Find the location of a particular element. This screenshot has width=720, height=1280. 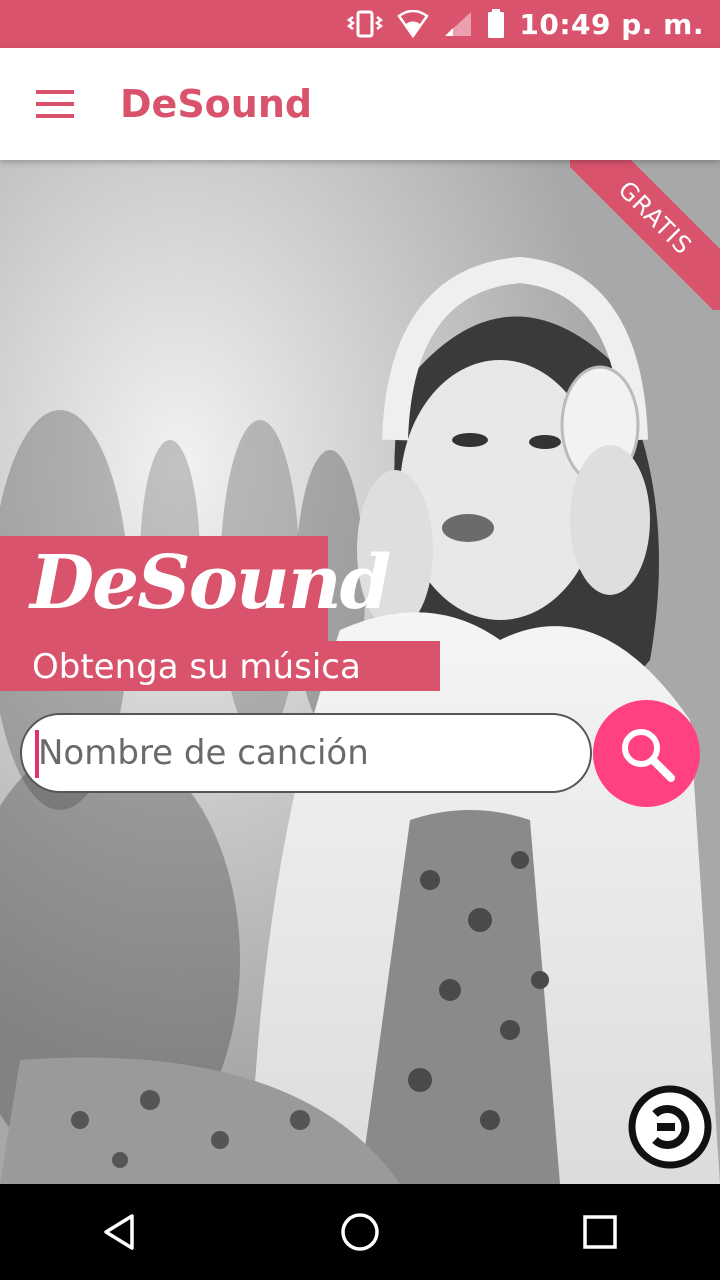

brand-banner: DeSound is located at coordinates (195, 589).